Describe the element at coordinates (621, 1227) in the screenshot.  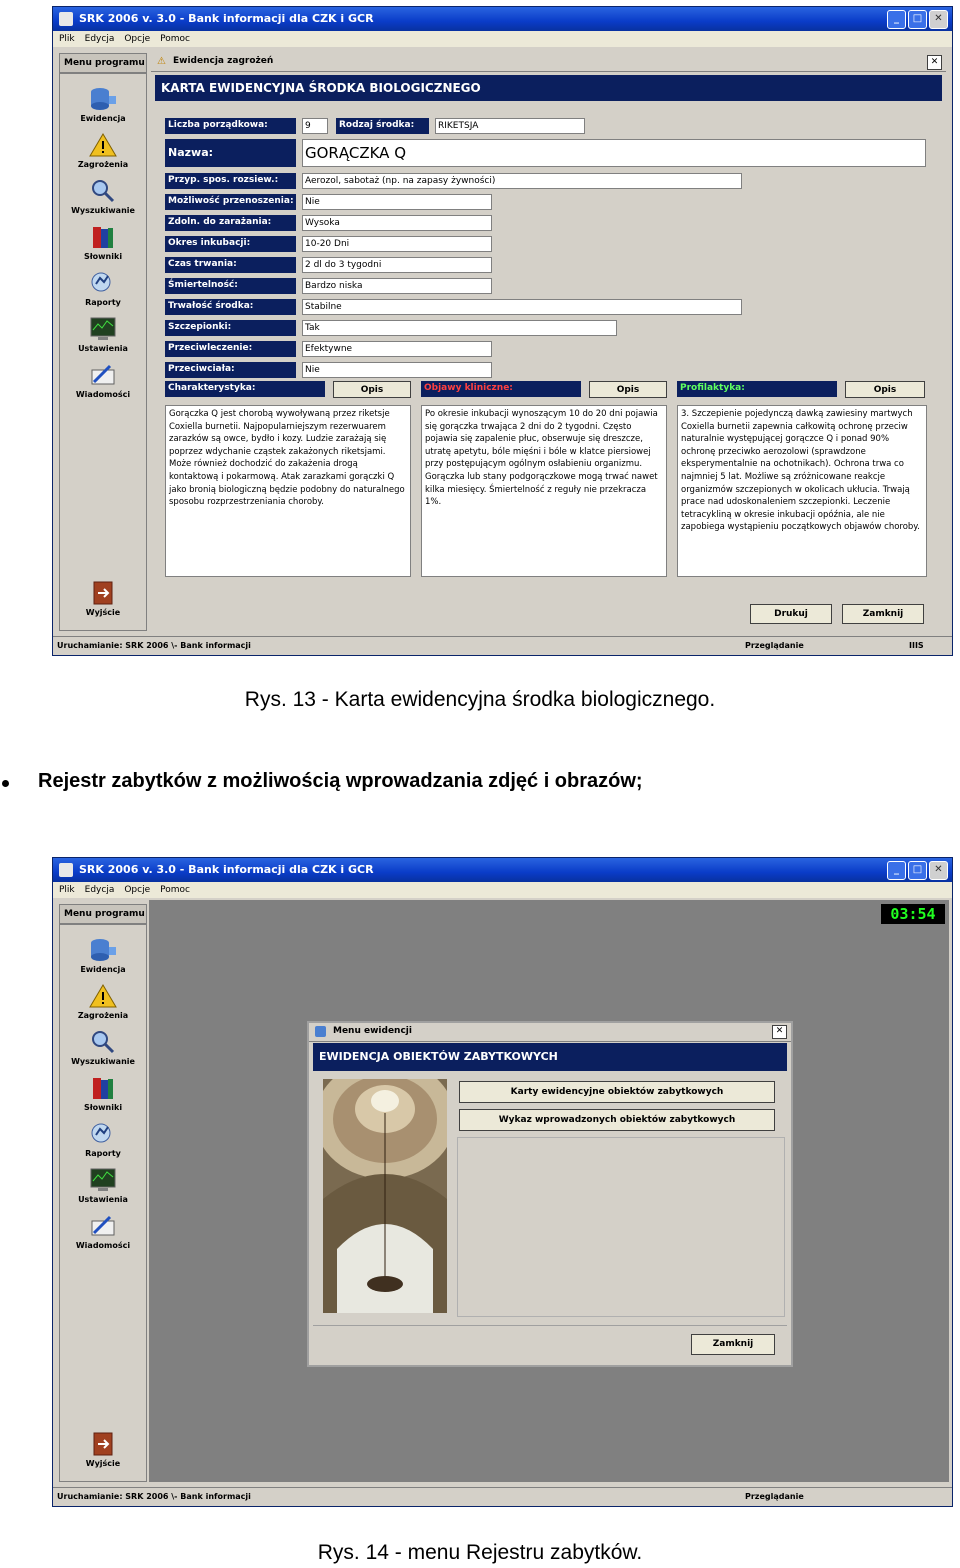
I see `dialog-content-area` at that location.